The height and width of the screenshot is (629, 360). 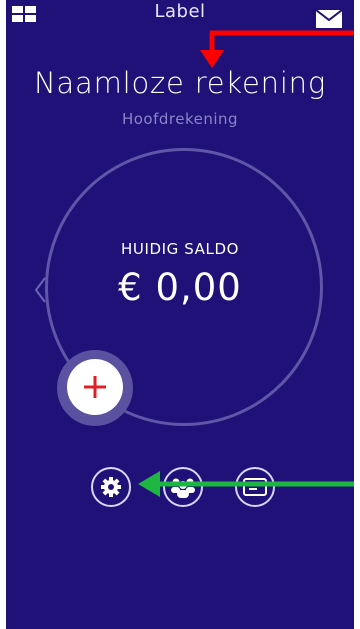 What do you see at coordinates (180, 119) in the screenshot?
I see `account-type: Hoofdrekening` at bounding box center [180, 119].